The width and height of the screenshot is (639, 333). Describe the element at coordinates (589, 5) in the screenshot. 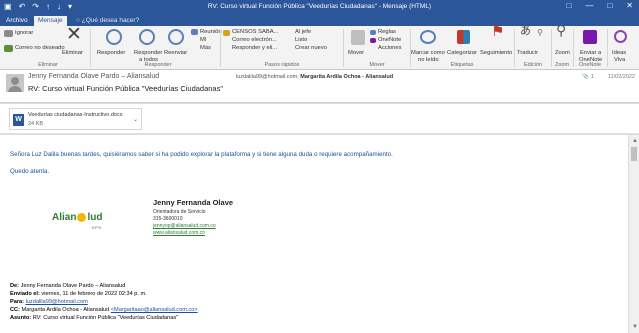

I see `minimize-icon: —` at that location.